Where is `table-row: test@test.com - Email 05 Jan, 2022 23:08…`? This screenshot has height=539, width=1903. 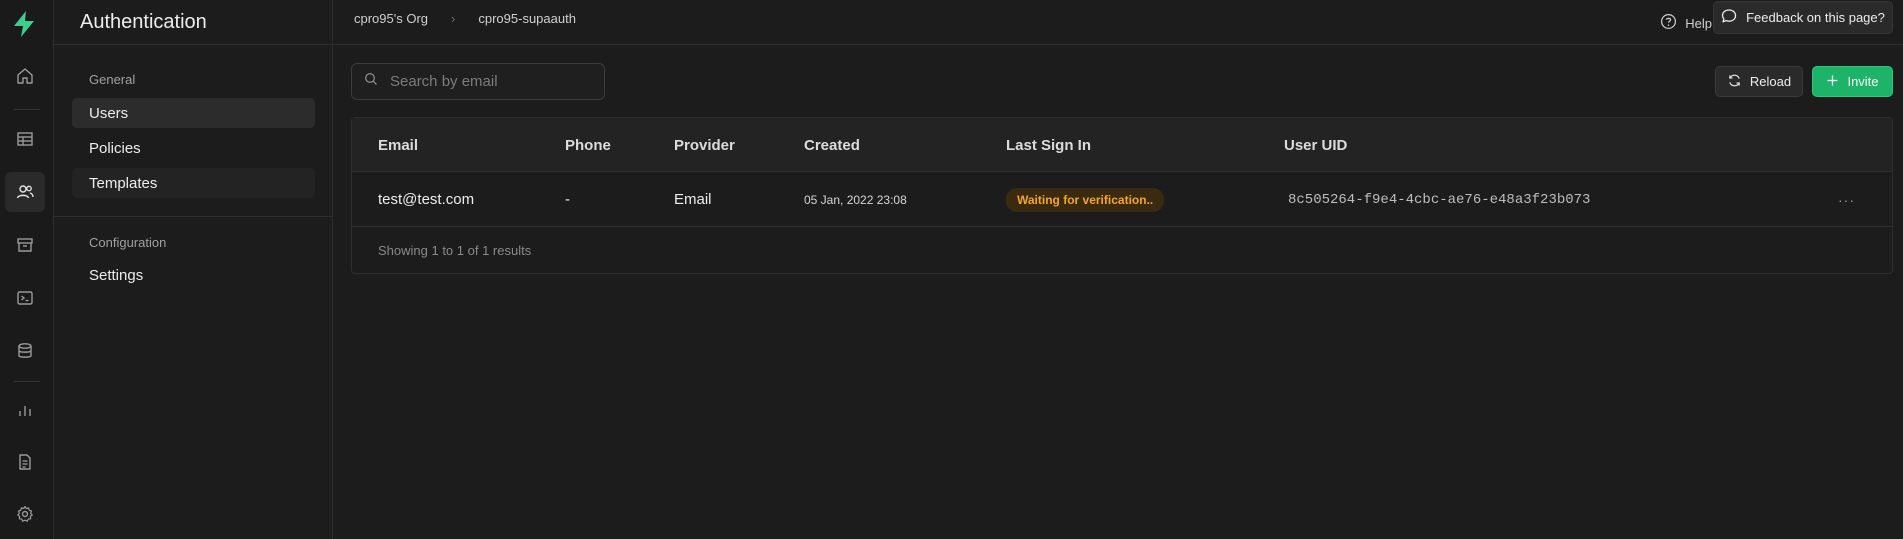 table-row: test@test.com - Email 05 Jan, 2022 23:08… is located at coordinates (1122, 199).